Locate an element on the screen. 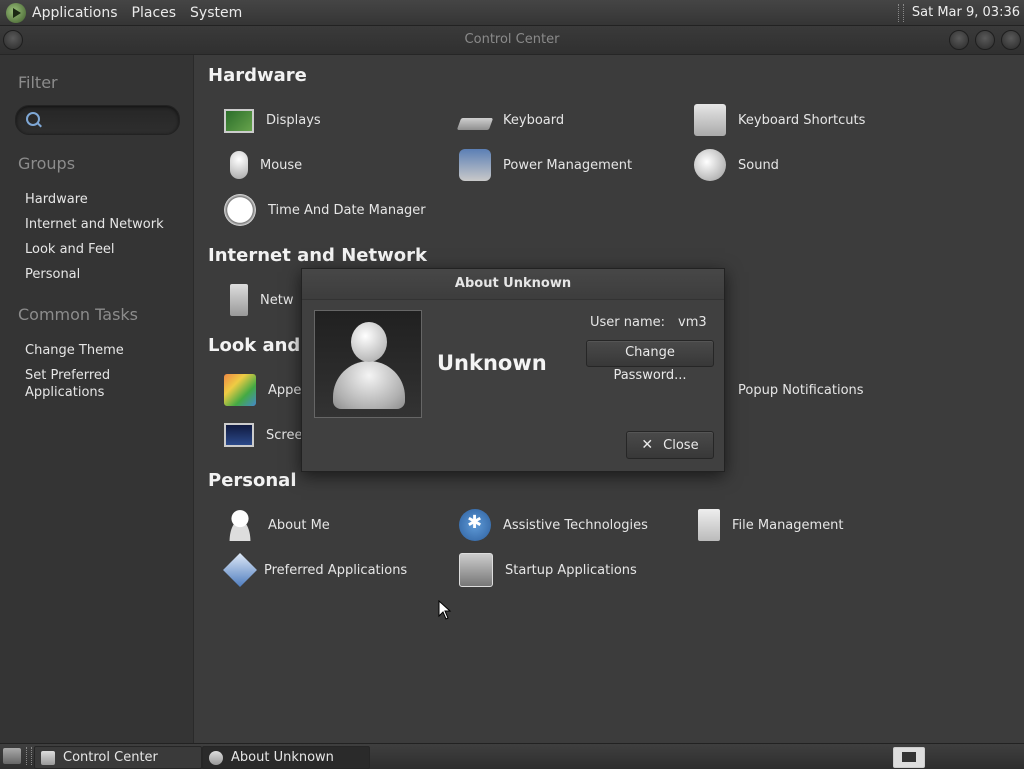 The height and width of the screenshot is (769, 1024). task-label: About Unknown is located at coordinates (282, 757).